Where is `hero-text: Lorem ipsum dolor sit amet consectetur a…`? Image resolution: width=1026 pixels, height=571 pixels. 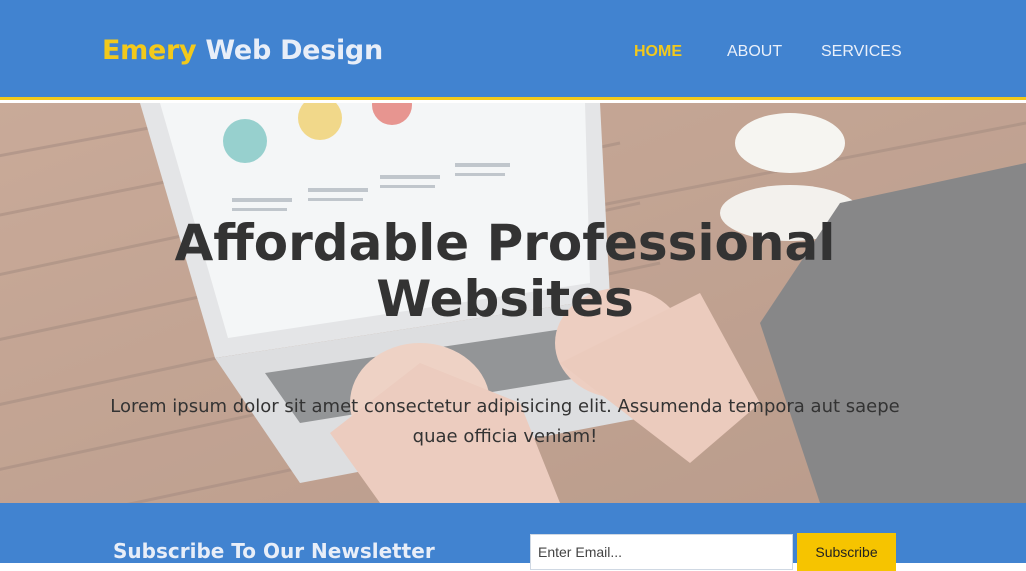 hero-text: Lorem ipsum dolor sit amet consectetur a… is located at coordinates (505, 421).